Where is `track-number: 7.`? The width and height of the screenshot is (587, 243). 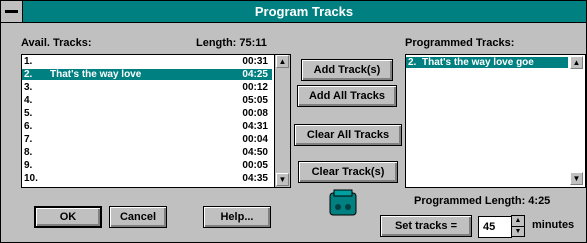 track-number: 7. is located at coordinates (28, 139).